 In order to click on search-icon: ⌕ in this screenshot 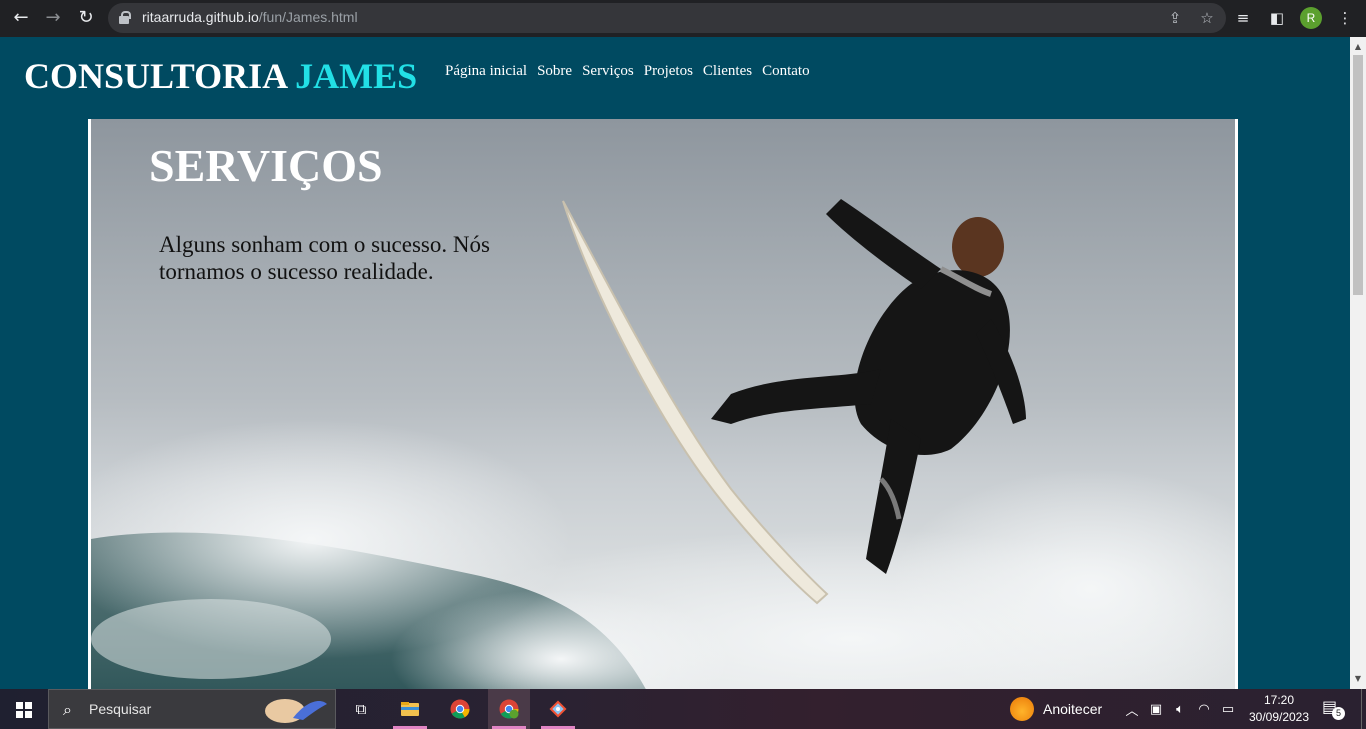, I will do `click(67, 709)`.